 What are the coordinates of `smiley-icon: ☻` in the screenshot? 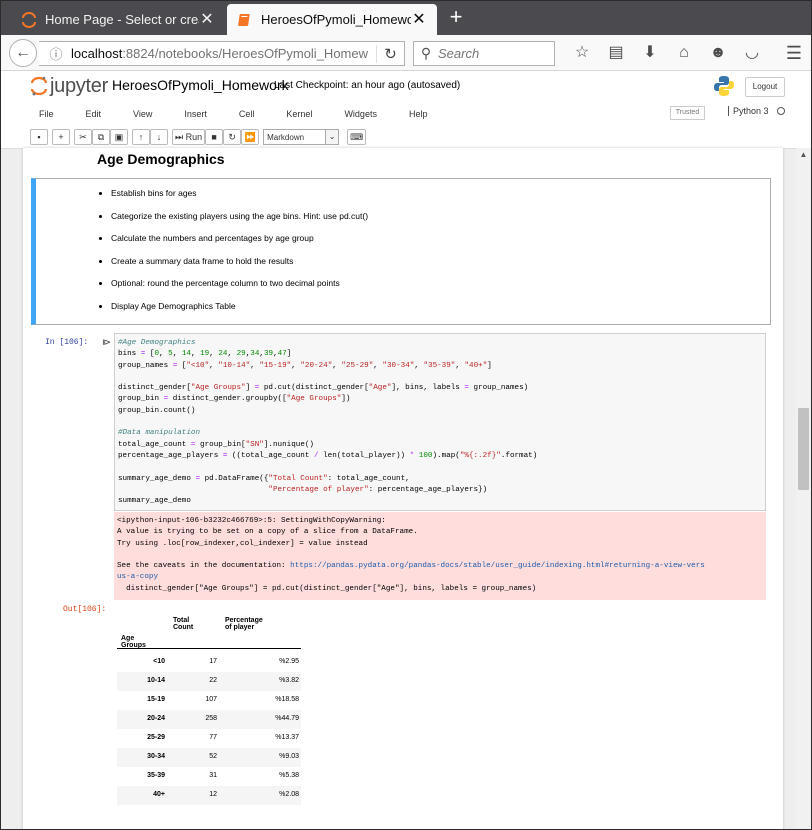 It's located at (718, 53).